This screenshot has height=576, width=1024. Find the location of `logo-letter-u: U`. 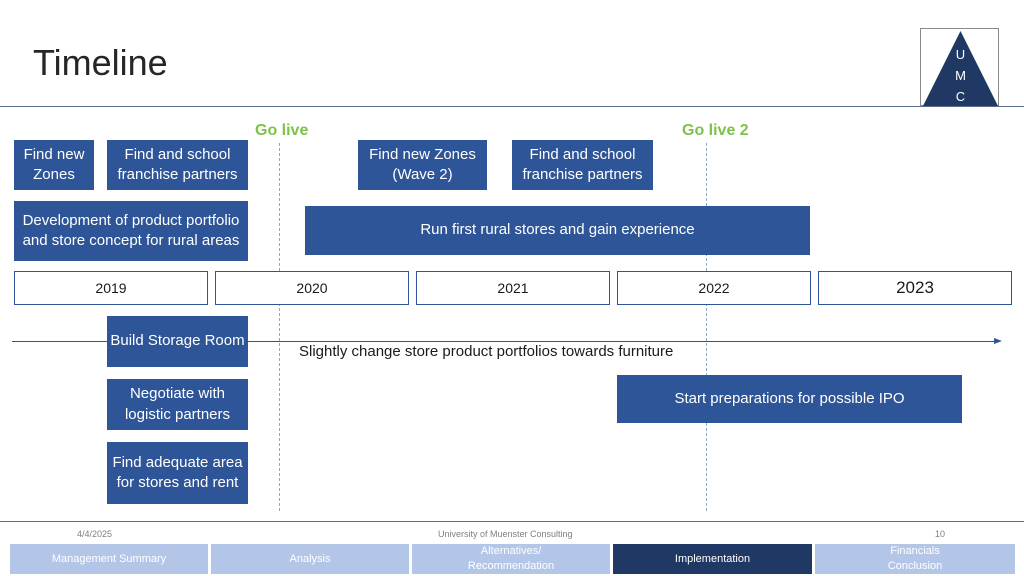

logo-letter-u: U is located at coordinates (960, 54).